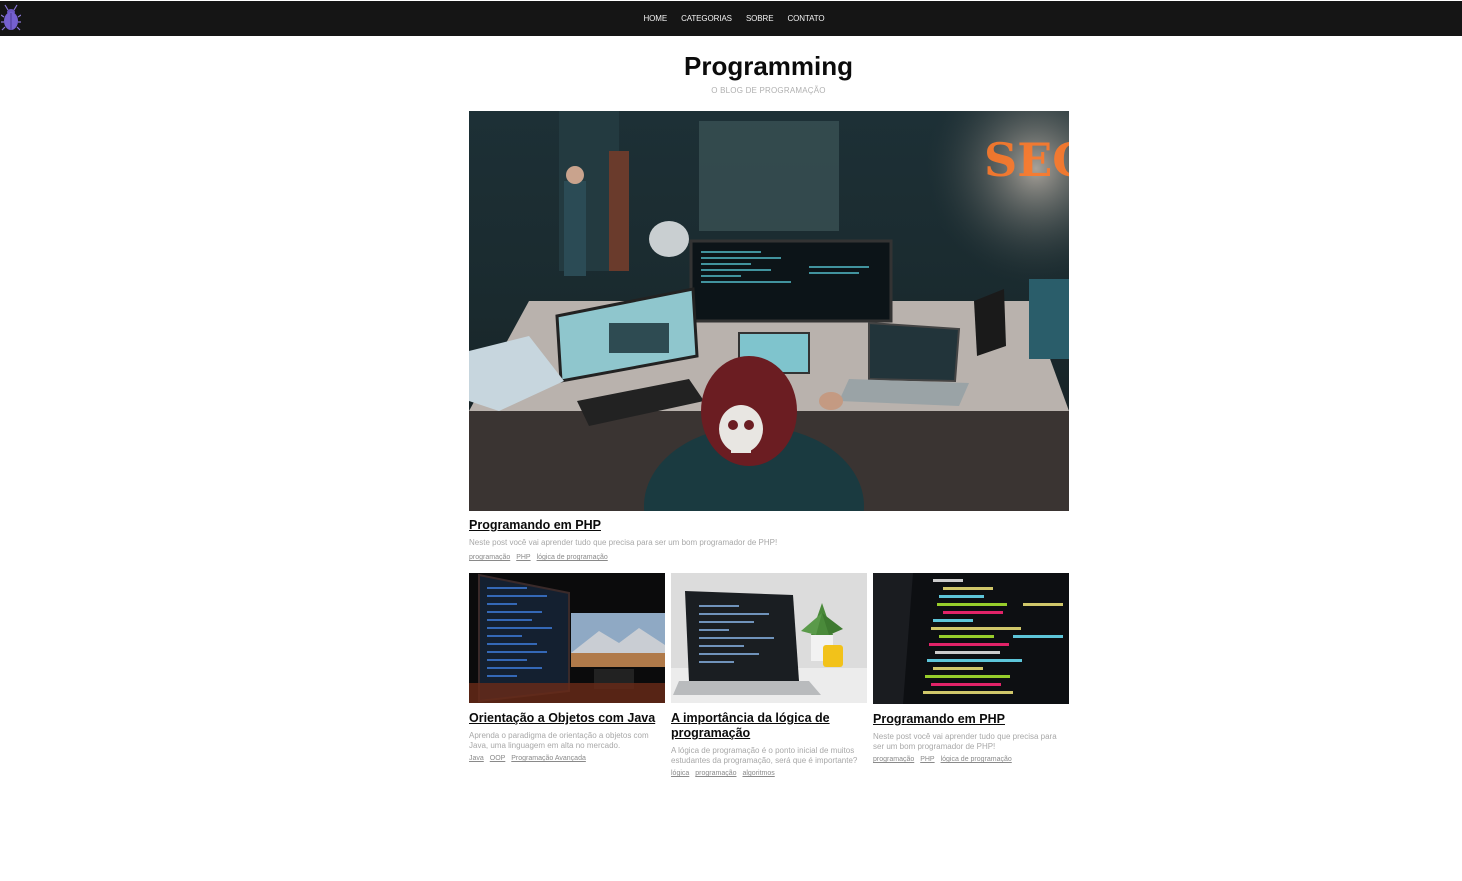 The image size is (1462, 881). I want to click on nav-home-link: HOME, so click(655, 18).